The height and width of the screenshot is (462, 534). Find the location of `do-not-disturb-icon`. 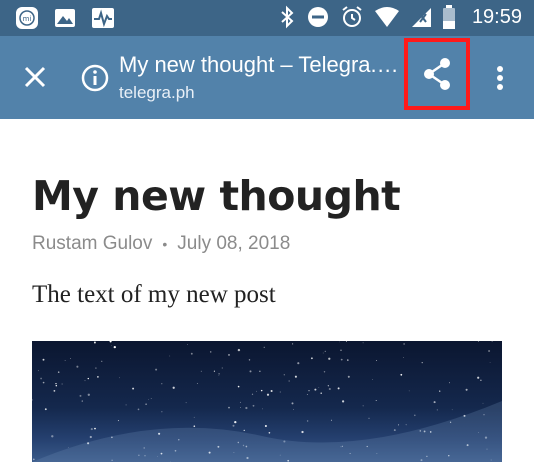

do-not-disturb-icon is located at coordinates (317, 17).